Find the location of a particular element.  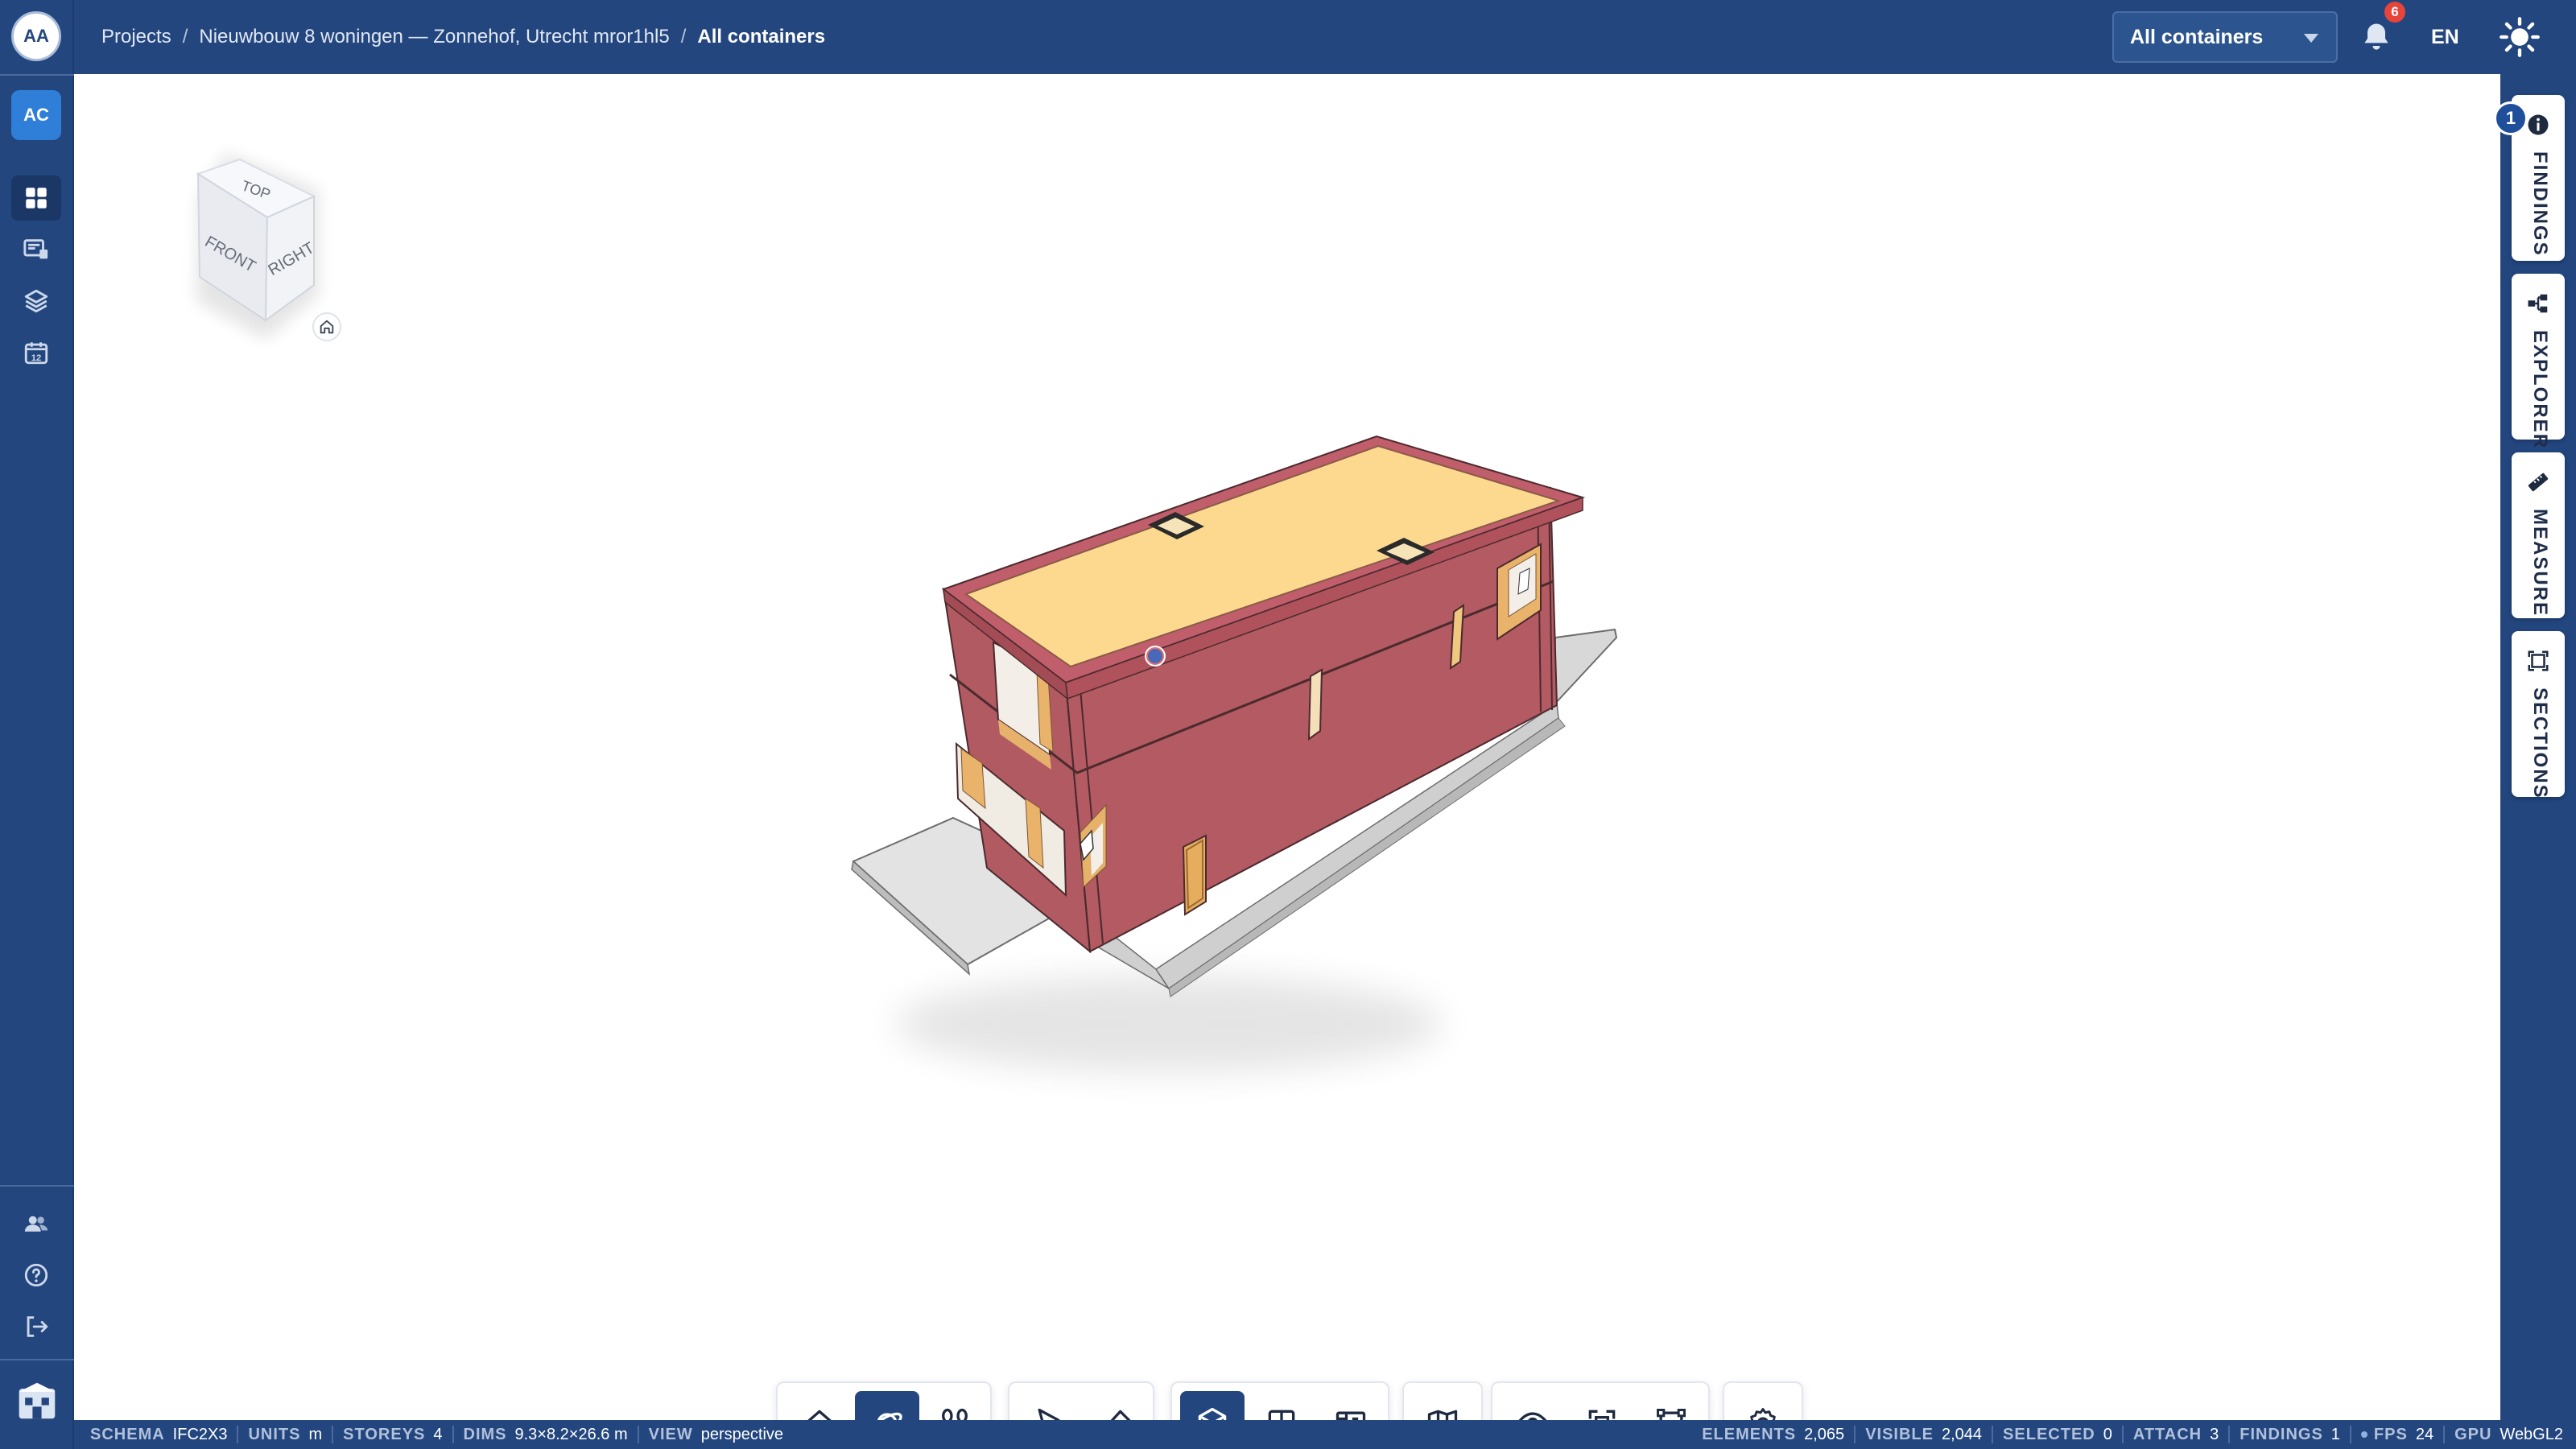

container-select: All containers is located at coordinates (2225, 37).